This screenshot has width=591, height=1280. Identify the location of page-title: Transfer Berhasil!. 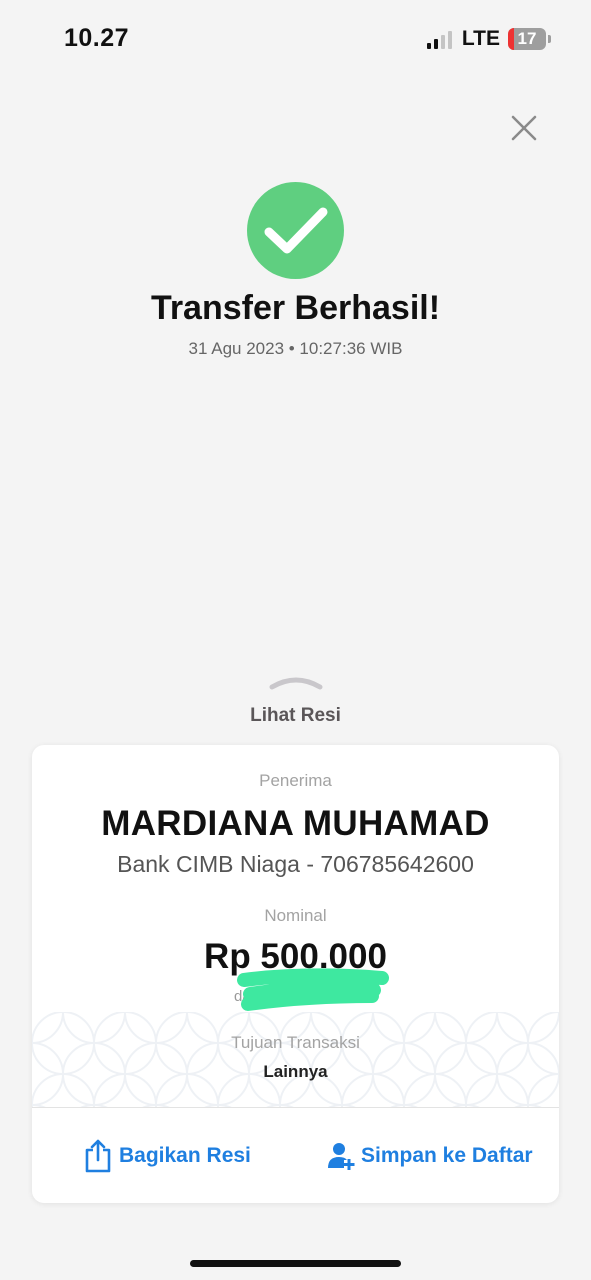
(295, 308).